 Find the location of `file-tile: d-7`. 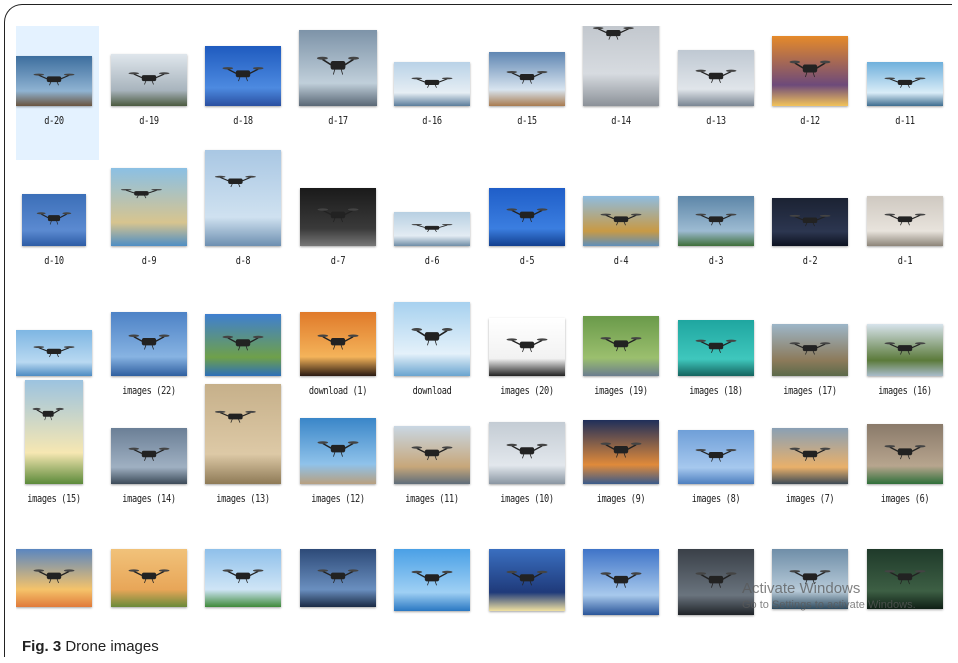

file-tile: d-7 is located at coordinates (338, 233).